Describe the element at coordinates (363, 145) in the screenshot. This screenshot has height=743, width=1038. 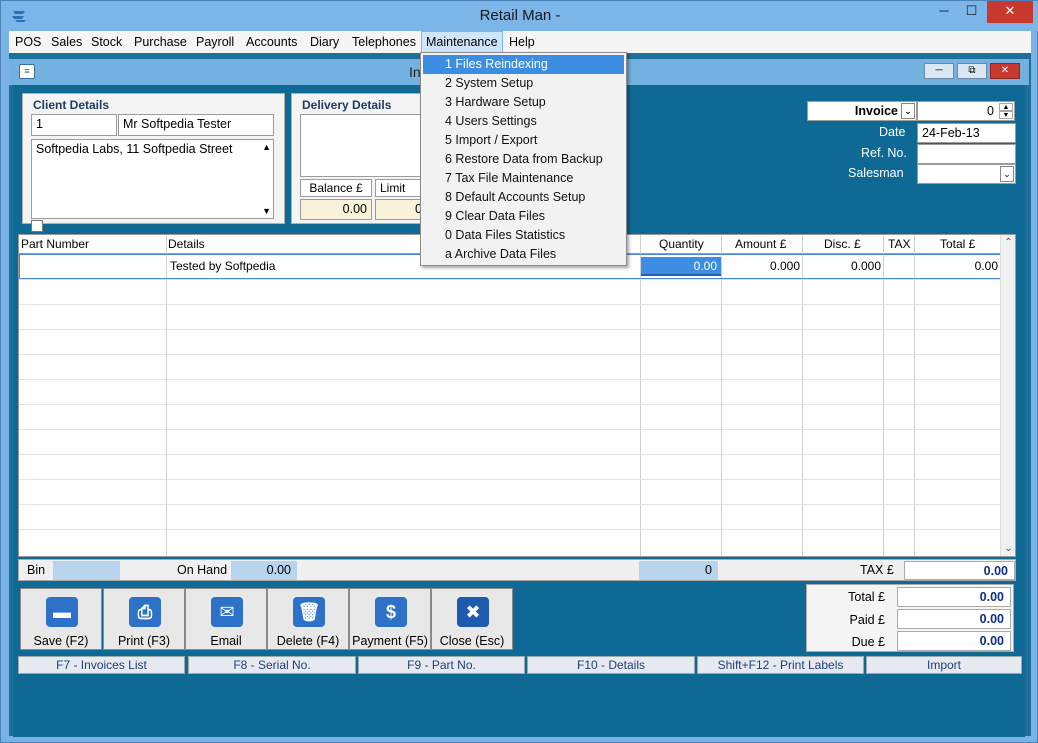
I see `delivery-address-field` at that location.